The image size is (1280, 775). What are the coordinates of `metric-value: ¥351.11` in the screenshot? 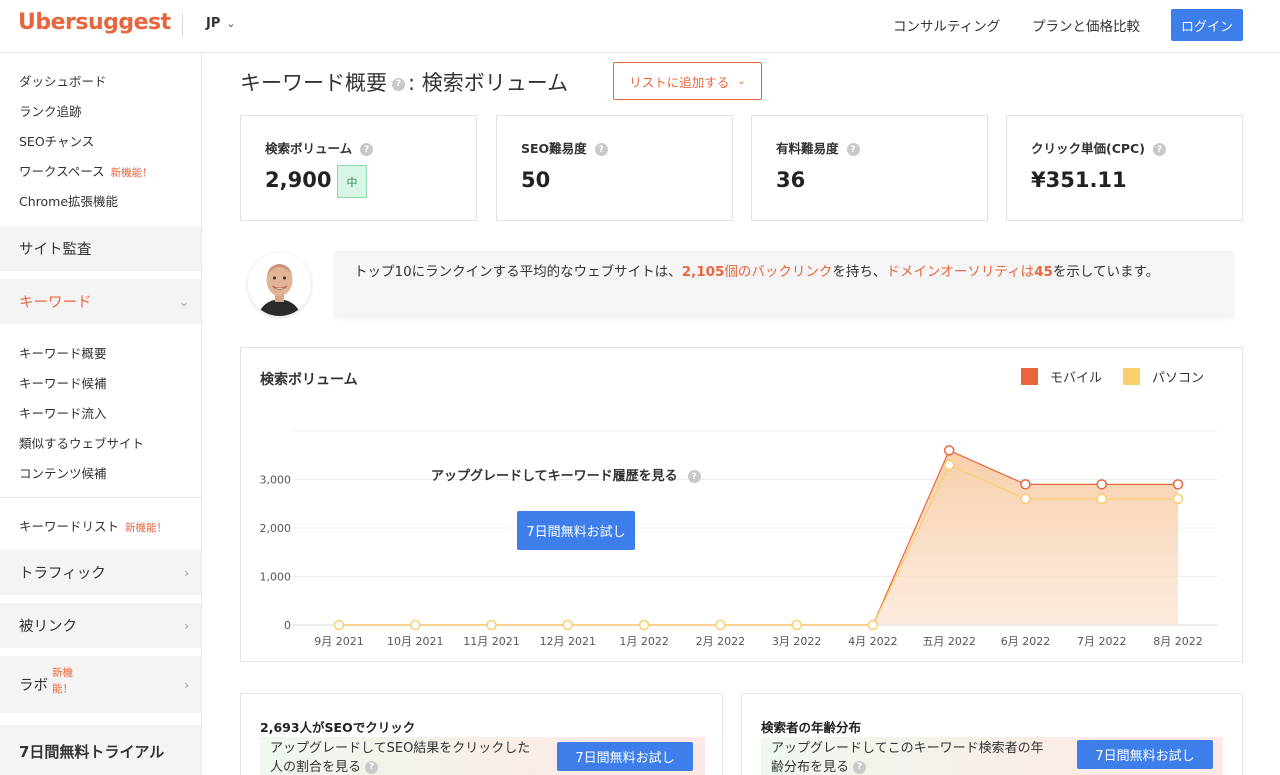 It's located at (1079, 180).